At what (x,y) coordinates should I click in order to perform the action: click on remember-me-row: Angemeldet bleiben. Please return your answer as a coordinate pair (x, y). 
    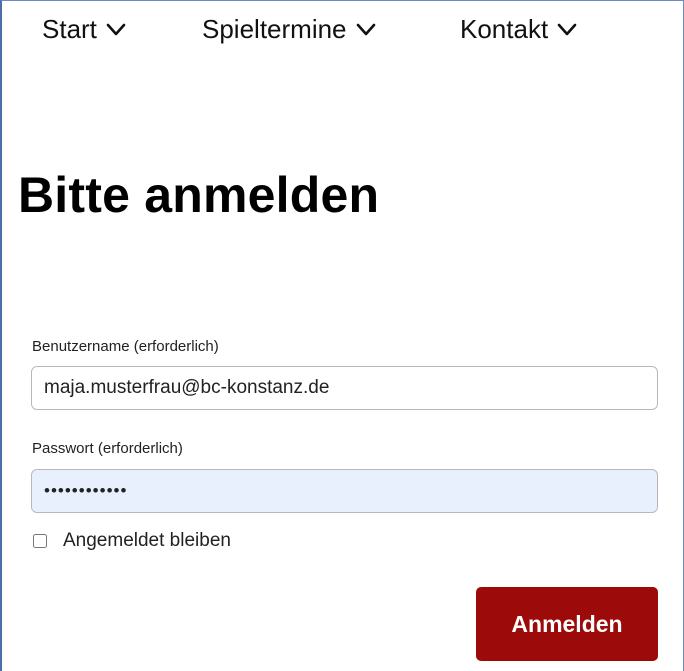
    Looking at the image, I should click on (132, 541).